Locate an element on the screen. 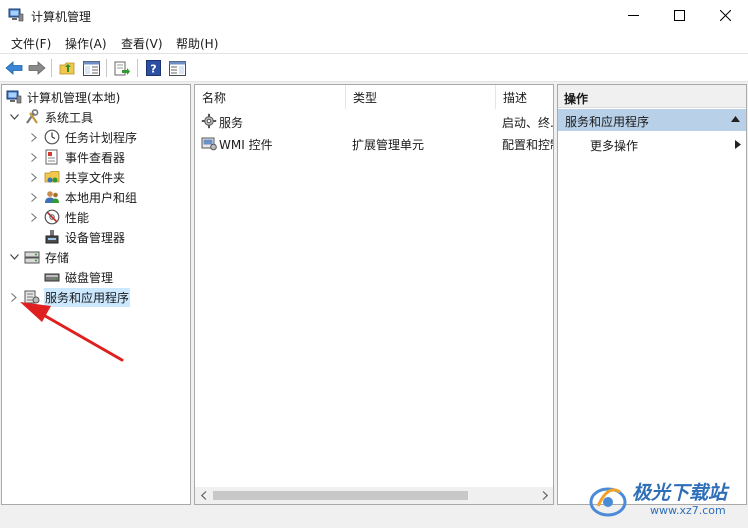 This screenshot has height=528, width=748. forward-button is located at coordinates (37, 68).